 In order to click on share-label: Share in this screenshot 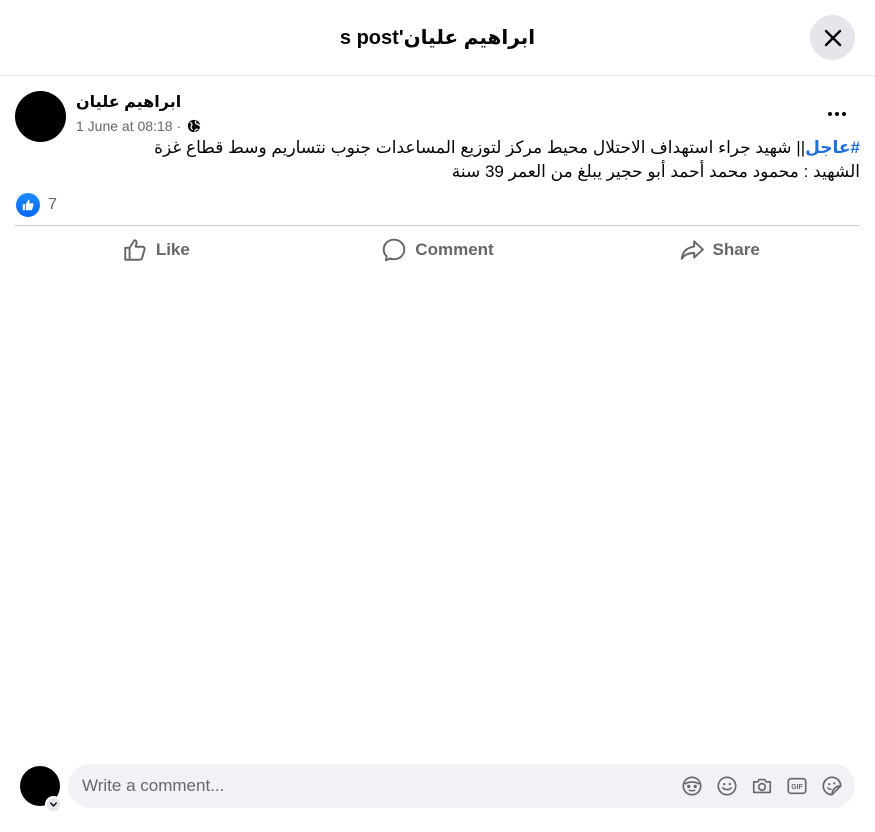, I will do `click(736, 249)`.